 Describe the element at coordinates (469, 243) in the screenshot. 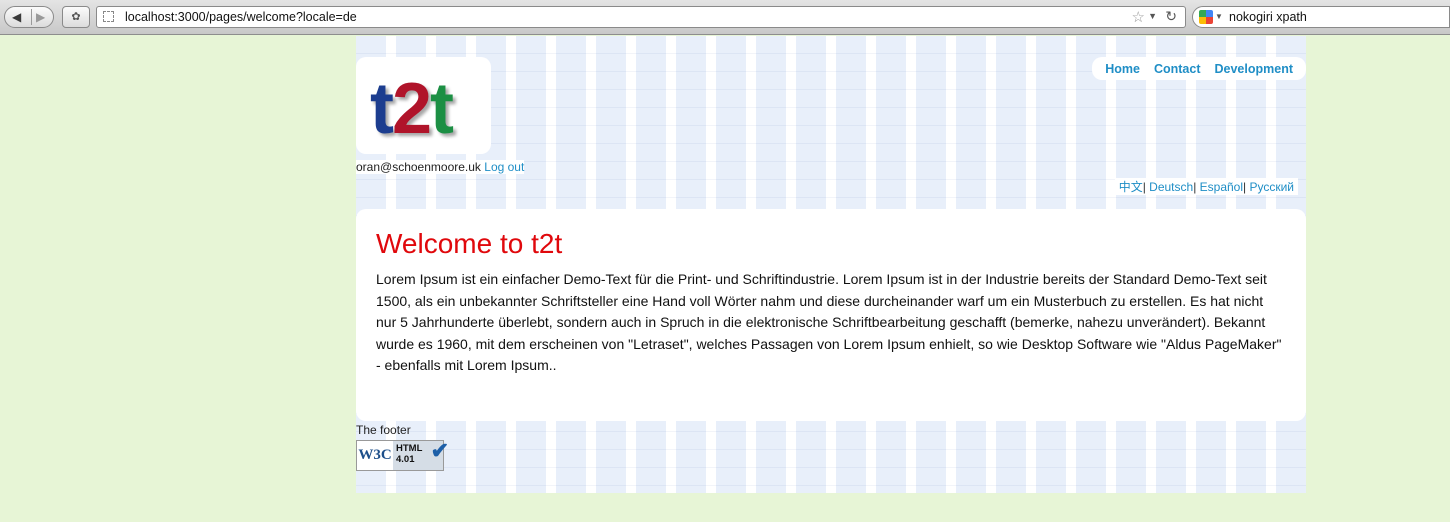

I see `page-title: Welcome to t2t` at that location.